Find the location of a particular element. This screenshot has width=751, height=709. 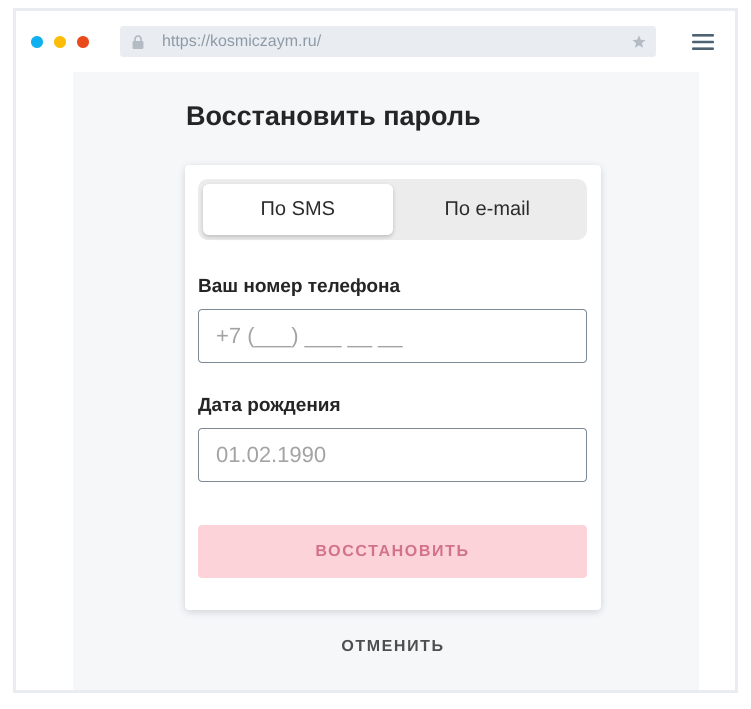

menu-icon is located at coordinates (703, 42).